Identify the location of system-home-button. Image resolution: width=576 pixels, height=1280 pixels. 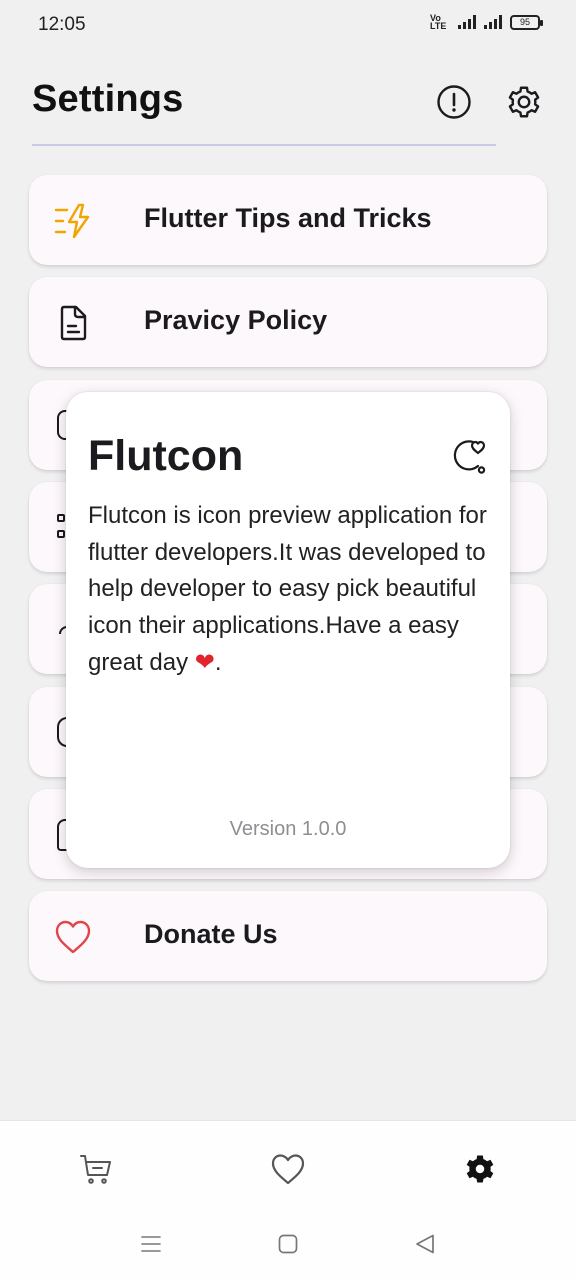
(288, 1244).